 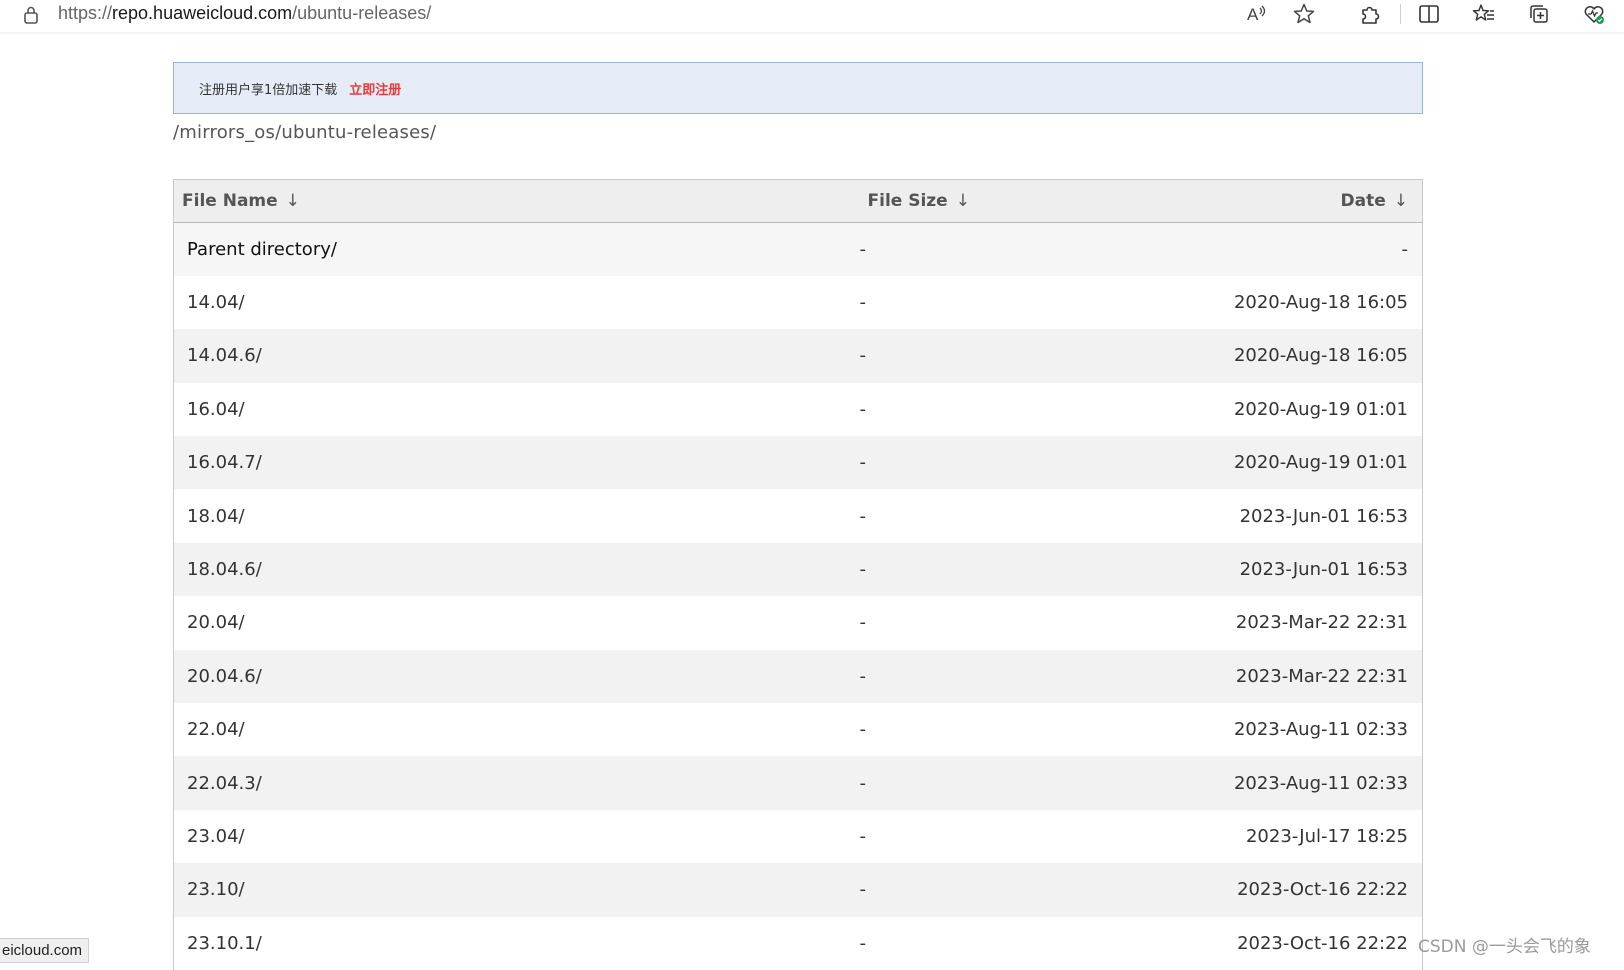 I want to click on table-row: 23.10.1/ -2023-Oct-16 22:22, so click(x=798, y=943).